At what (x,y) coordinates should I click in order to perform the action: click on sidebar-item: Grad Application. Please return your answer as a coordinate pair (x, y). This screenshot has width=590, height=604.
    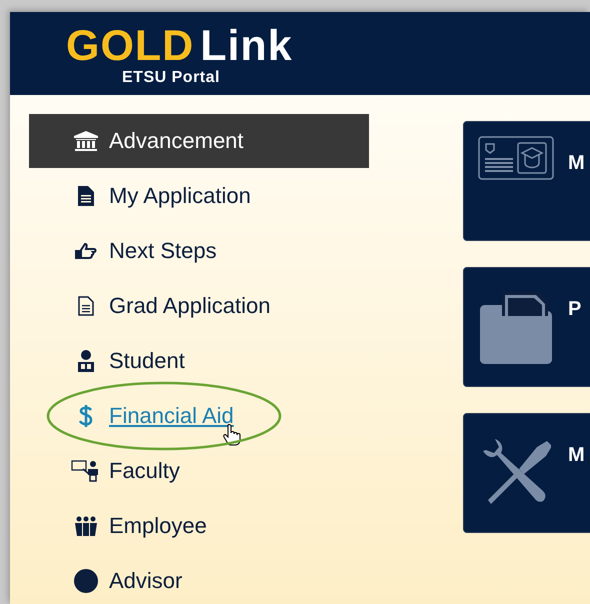
    Looking at the image, I should click on (199, 306).